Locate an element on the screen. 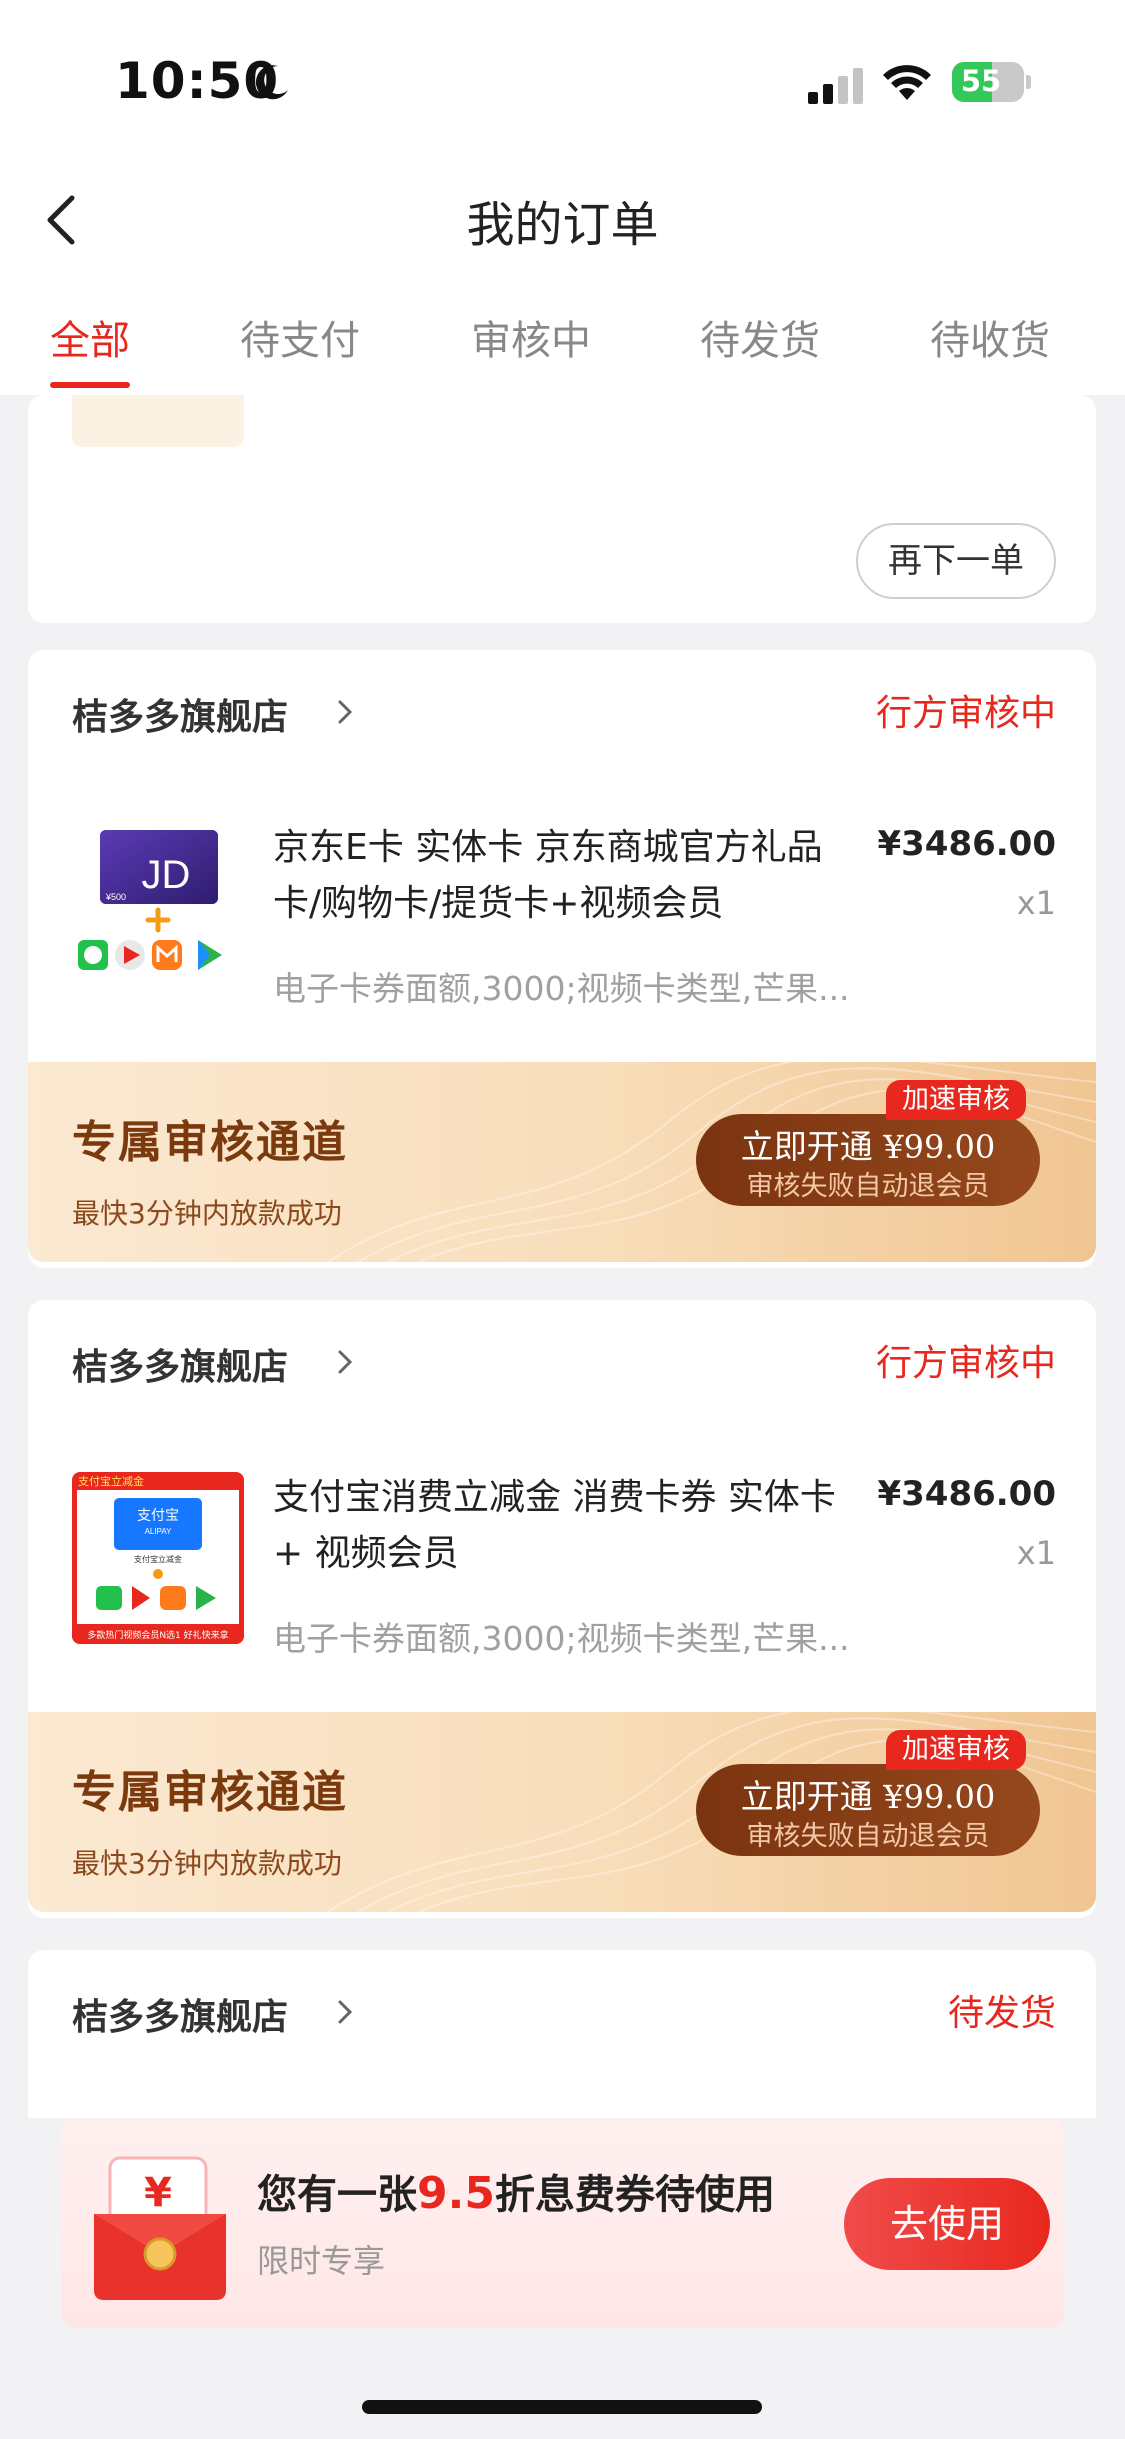  tab-all: 全部 is located at coordinates (90, 337).